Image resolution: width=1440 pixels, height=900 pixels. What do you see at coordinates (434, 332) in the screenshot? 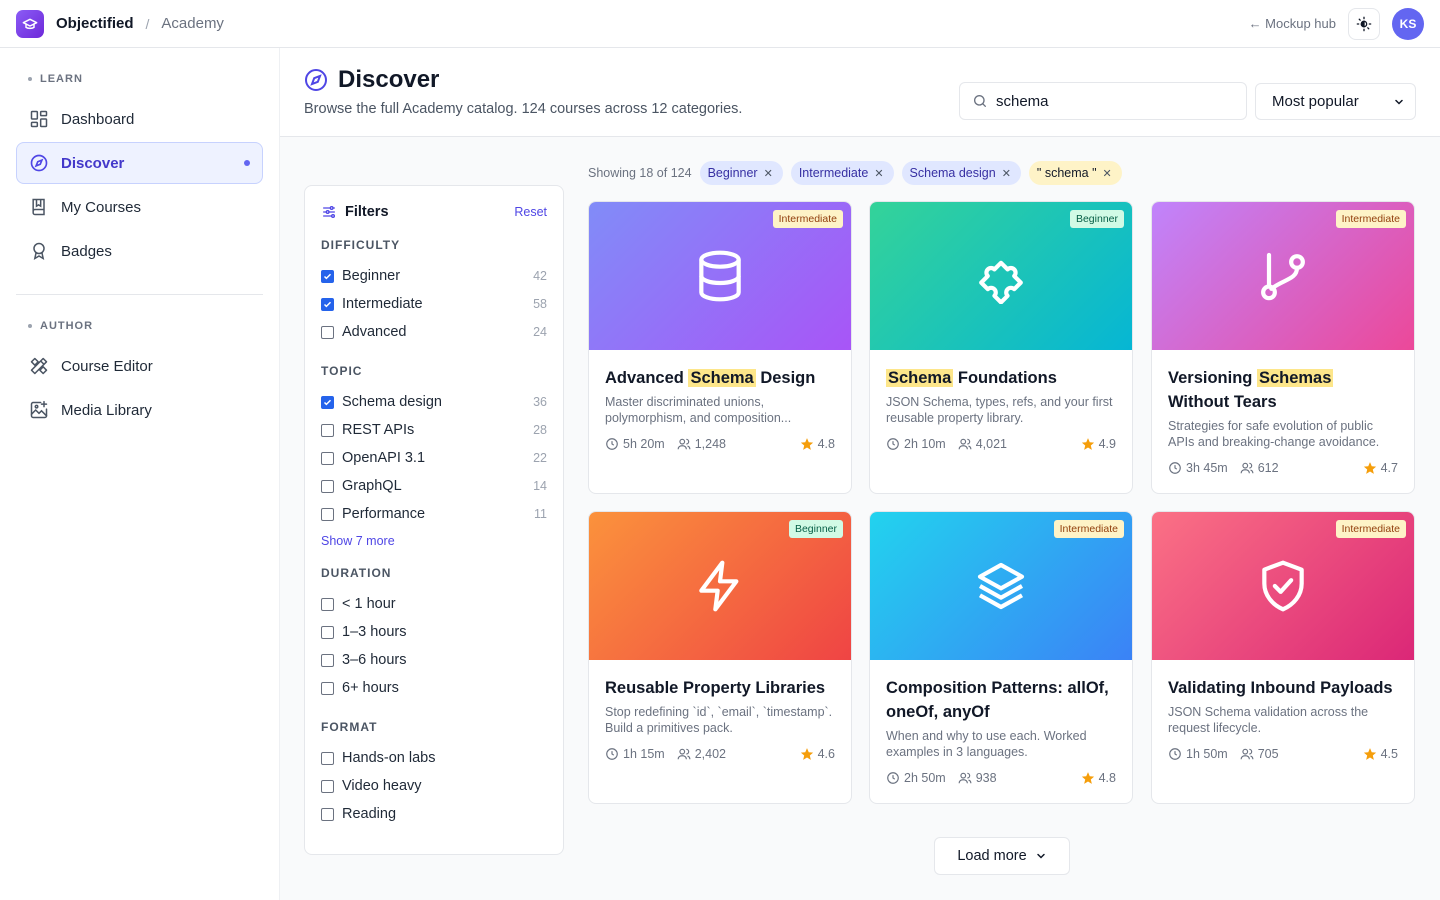
I see `filter-option-advanced: Advanced 24` at bounding box center [434, 332].